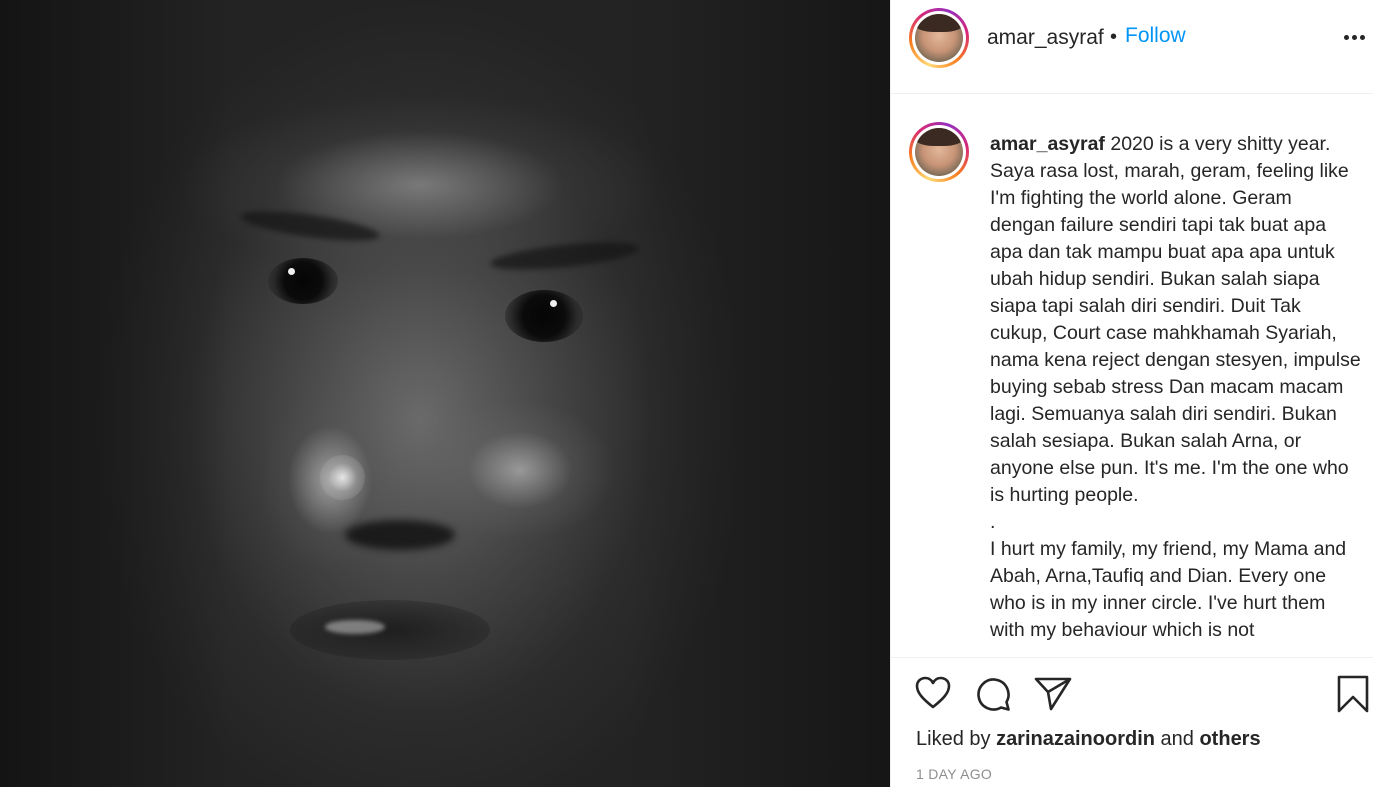 The height and width of the screenshot is (787, 1373). Describe the element at coordinates (1353, 694) in the screenshot. I see `bookmark-icon` at that location.